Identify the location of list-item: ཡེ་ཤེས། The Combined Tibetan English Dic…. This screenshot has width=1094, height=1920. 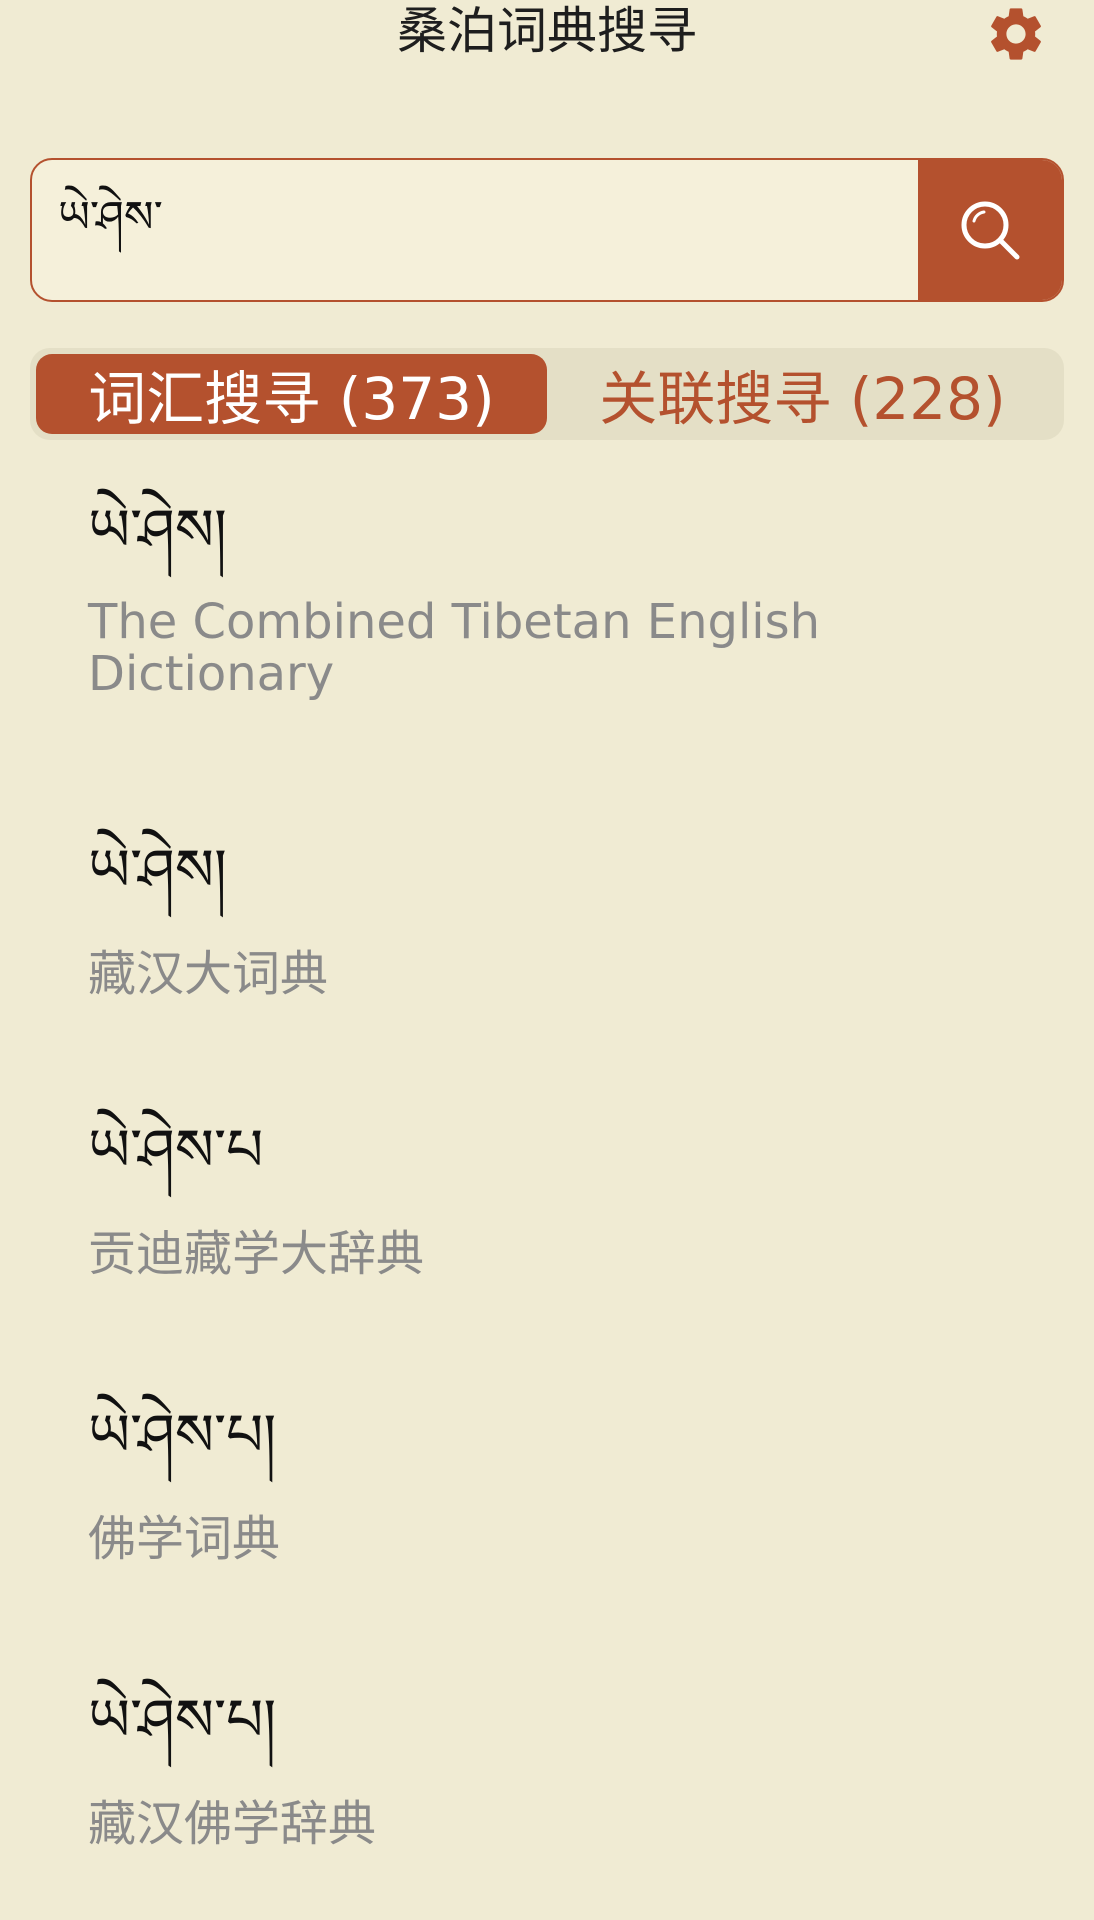
(561, 595).